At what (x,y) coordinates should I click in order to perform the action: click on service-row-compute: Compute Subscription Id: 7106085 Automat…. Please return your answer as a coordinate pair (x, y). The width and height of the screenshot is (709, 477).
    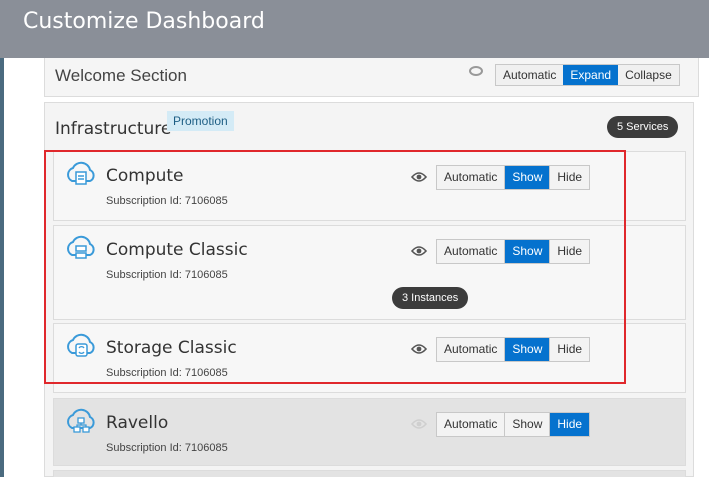
    Looking at the image, I should click on (369, 186).